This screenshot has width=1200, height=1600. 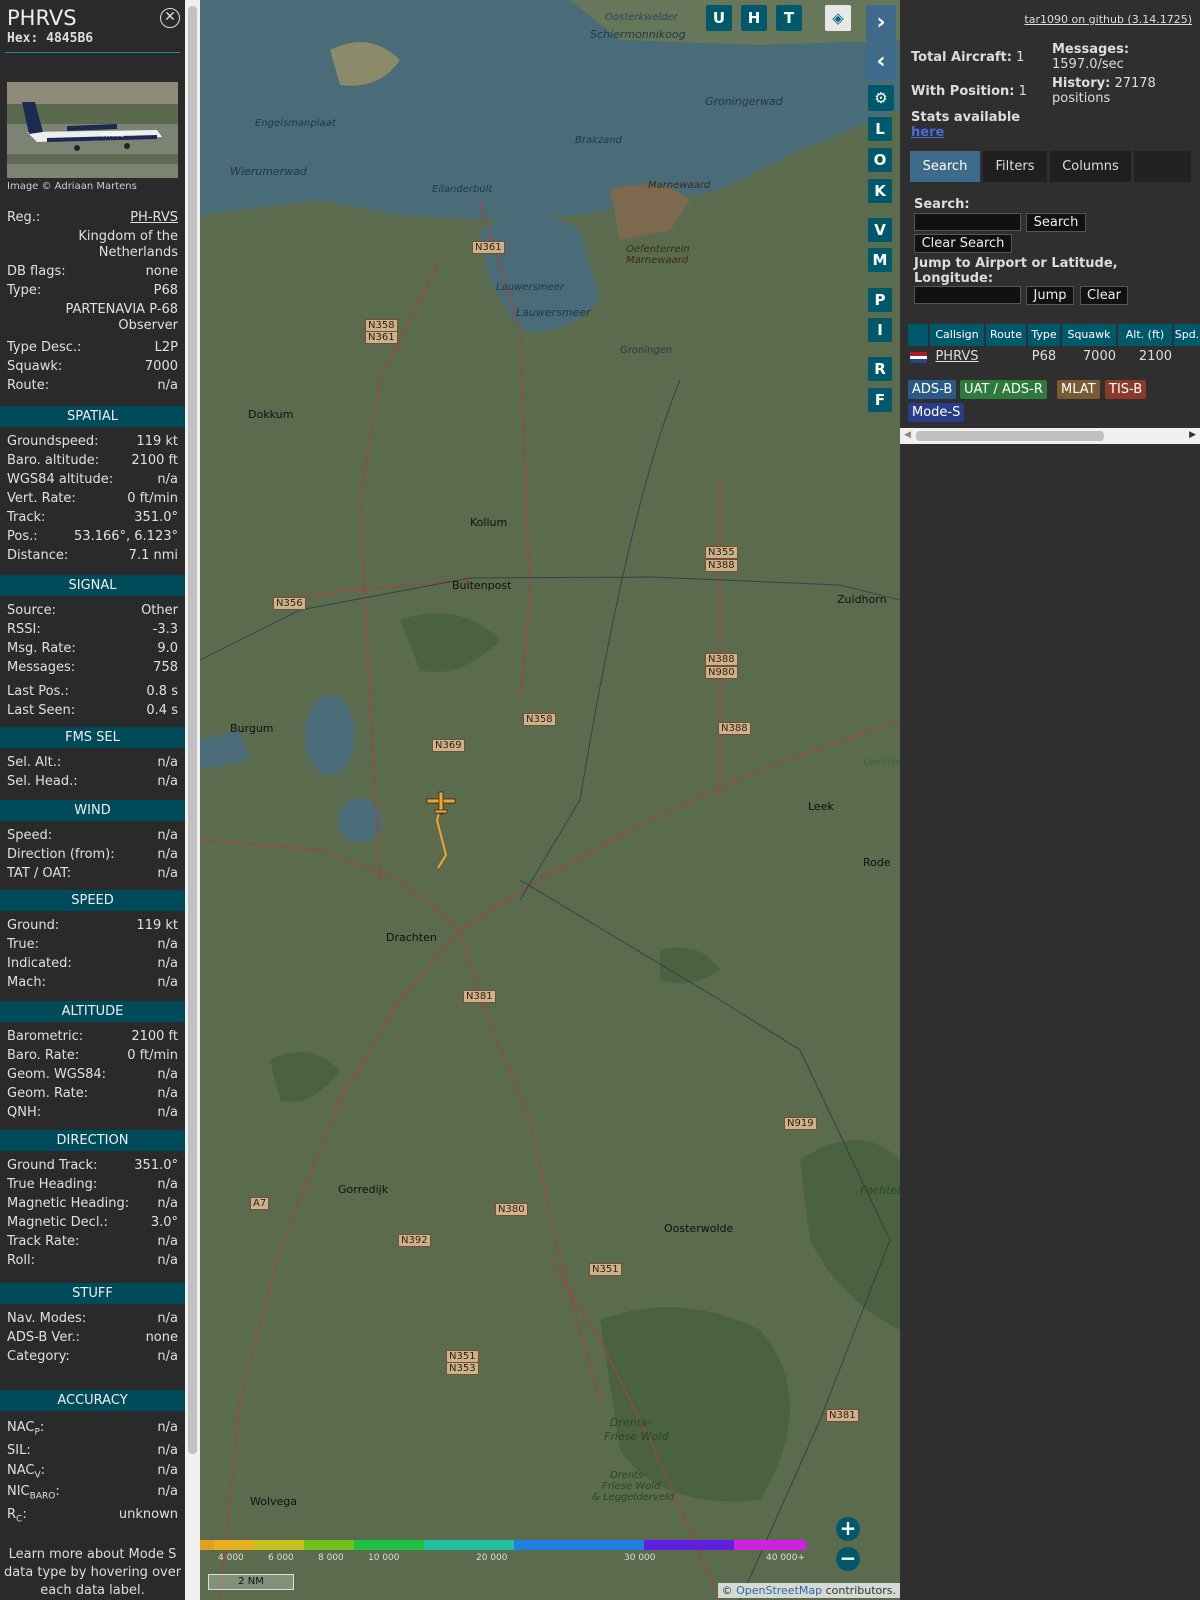 What do you see at coordinates (92, 1203) in the screenshot?
I see `direction-row: Magnetic Heading: n/a` at bounding box center [92, 1203].